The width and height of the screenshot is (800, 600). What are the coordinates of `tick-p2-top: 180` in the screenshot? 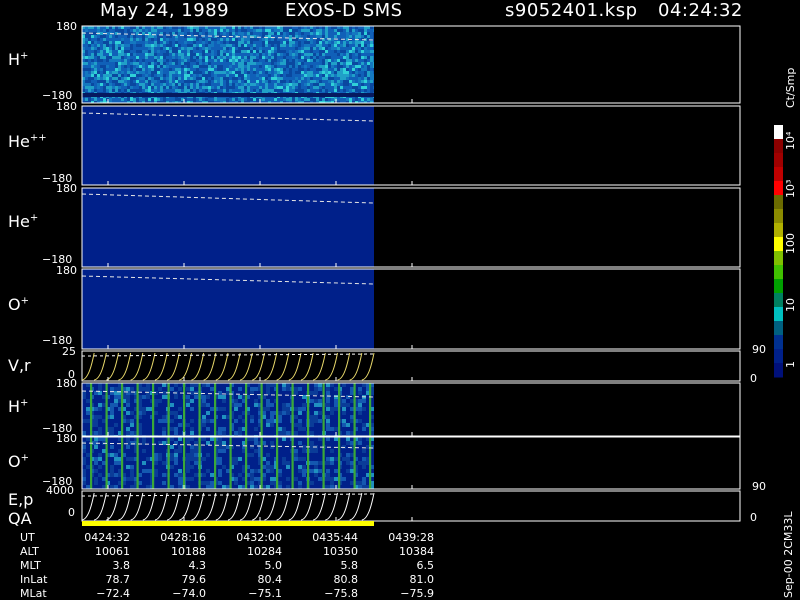 It's located at (66, 106).